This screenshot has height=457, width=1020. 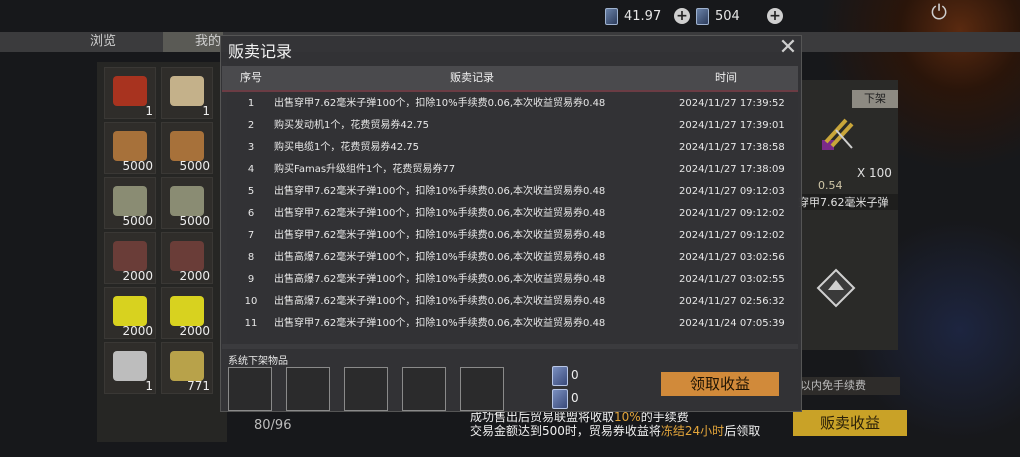 I want to click on stone-icon, so click(x=187, y=201).